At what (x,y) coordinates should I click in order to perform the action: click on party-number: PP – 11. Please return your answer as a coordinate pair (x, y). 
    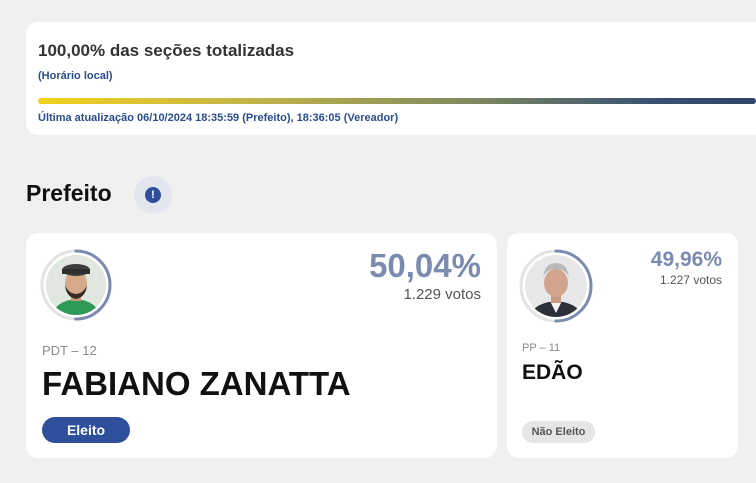
    Looking at the image, I should click on (541, 348).